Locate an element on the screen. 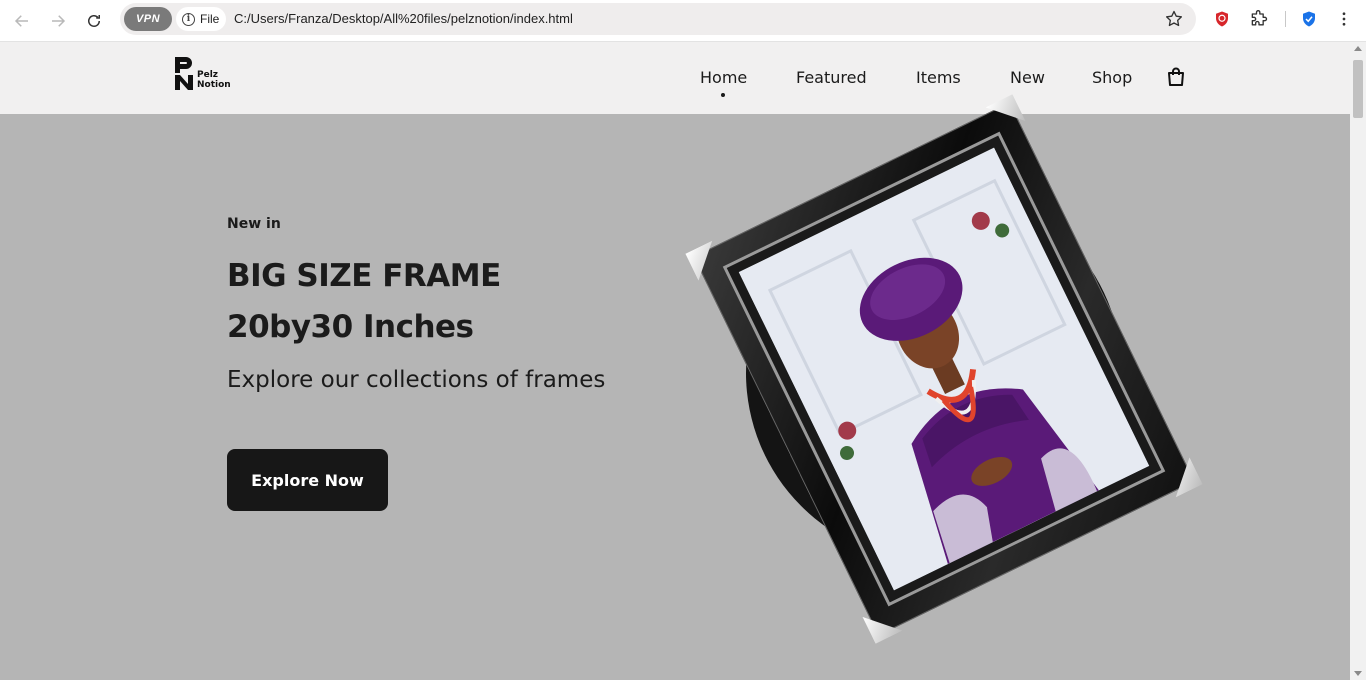 This screenshot has height=680, width=1366. toolbar-divider is located at coordinates (1285, 19).